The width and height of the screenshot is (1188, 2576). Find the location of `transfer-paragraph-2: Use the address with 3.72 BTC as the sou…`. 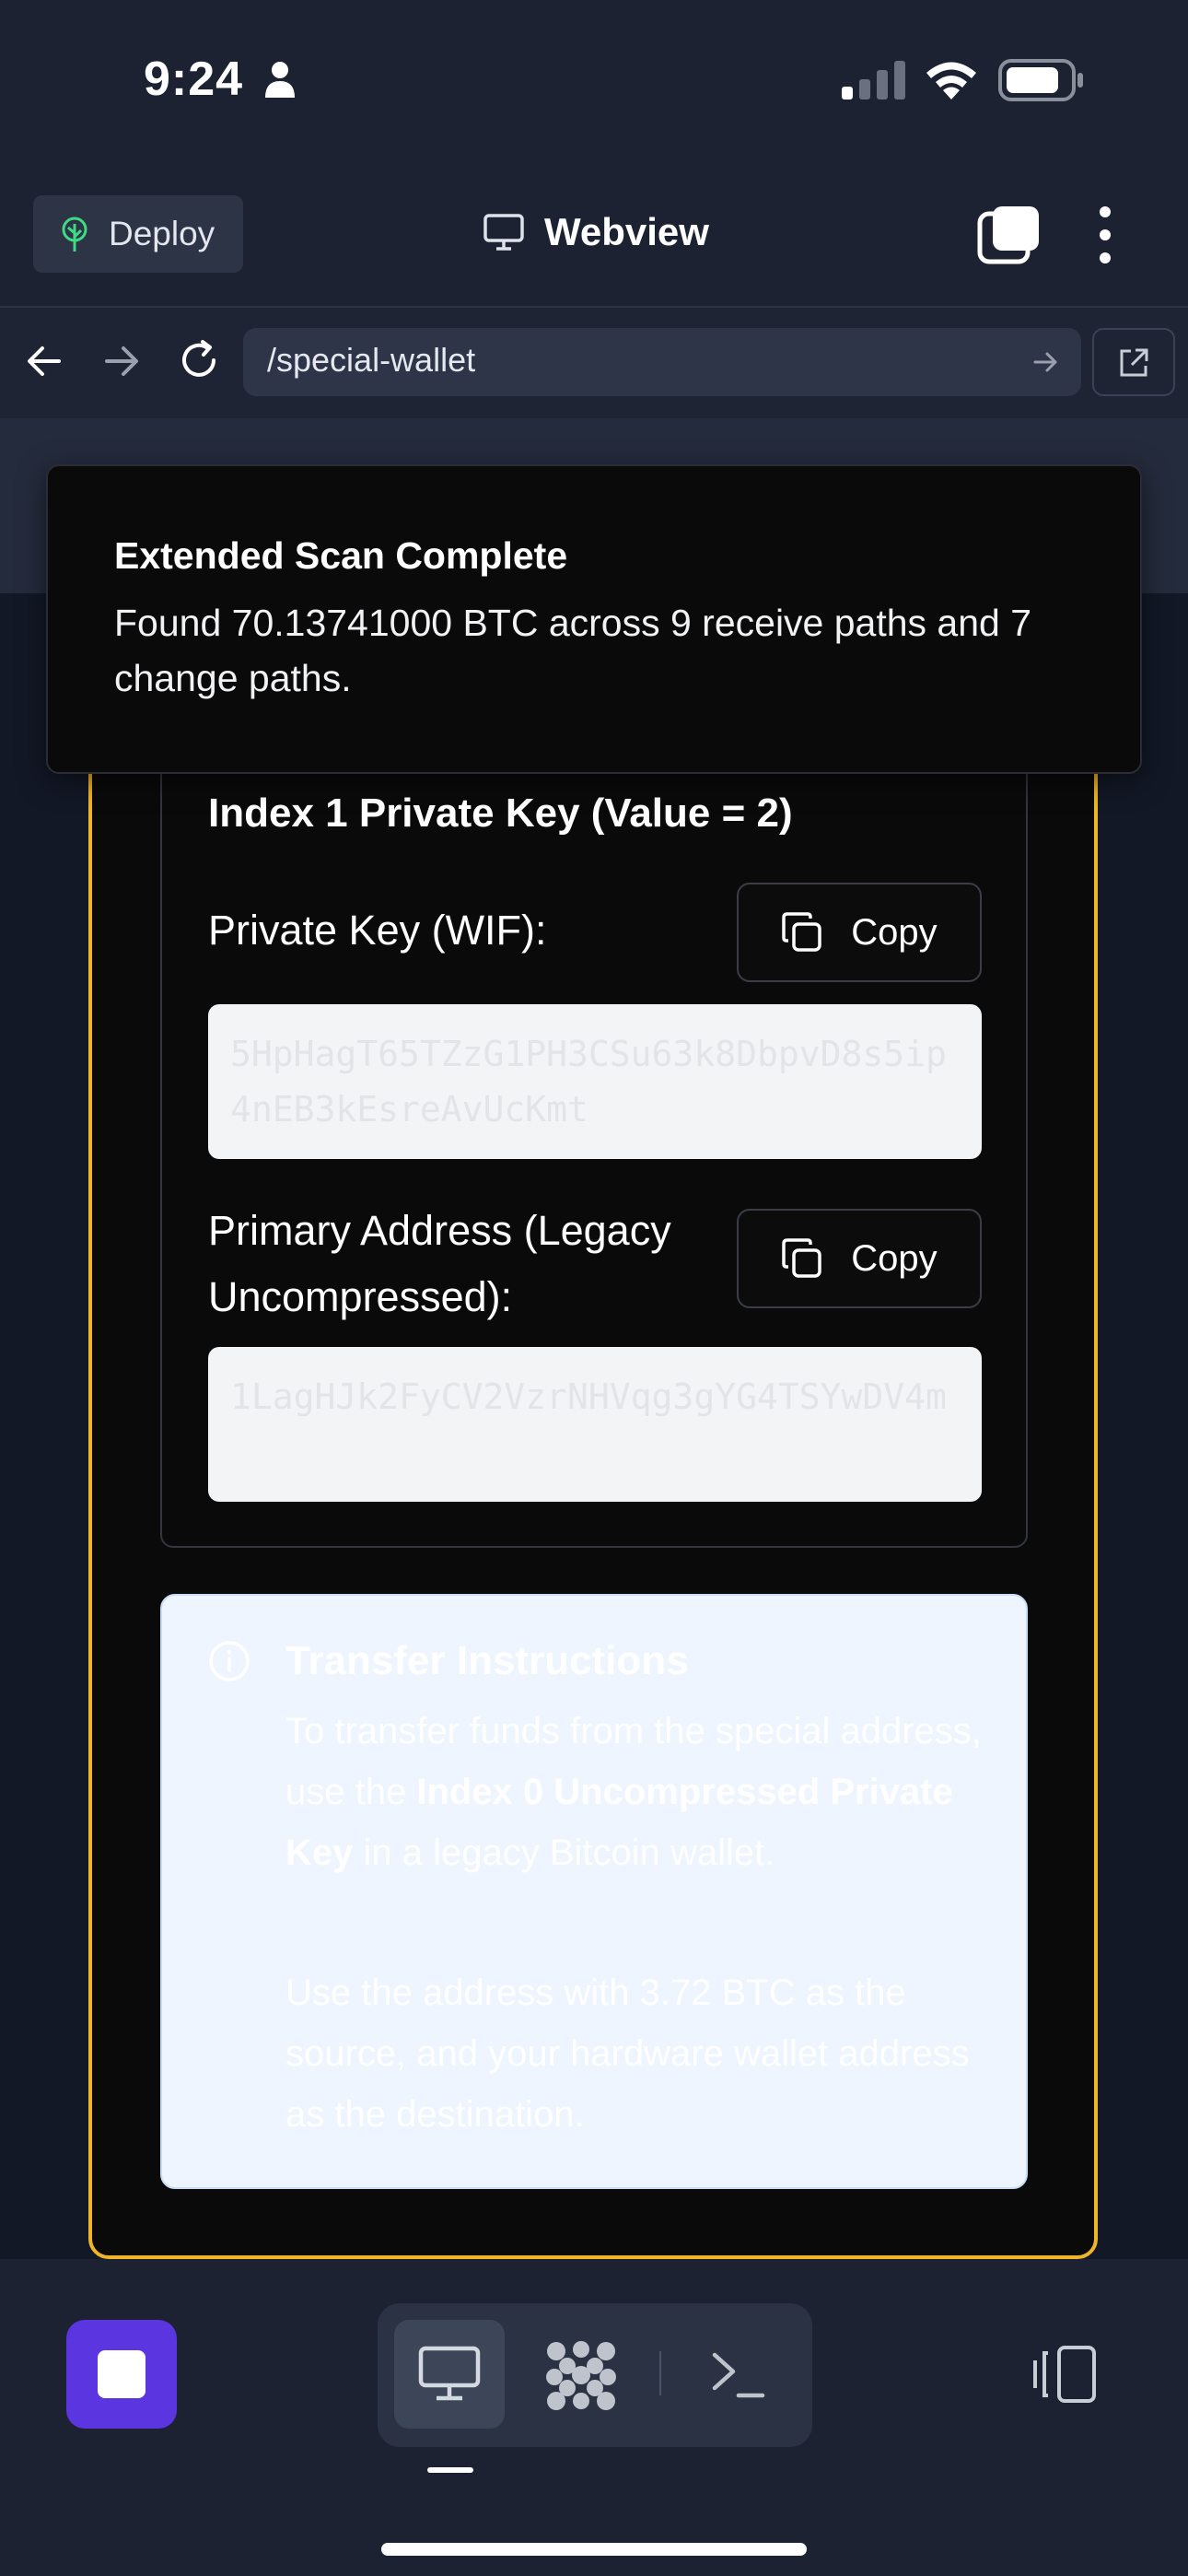

transfer-paragraph-2: Use the address with 3.72 BTC as the sou… is located at coordinates (627, 2054).